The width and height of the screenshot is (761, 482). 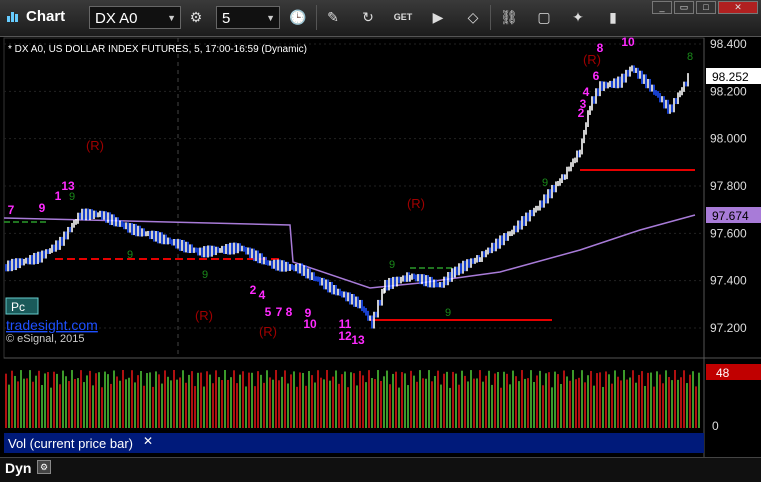 I want to click on price-tick-label: 98.400, so click(x=728, y=44).